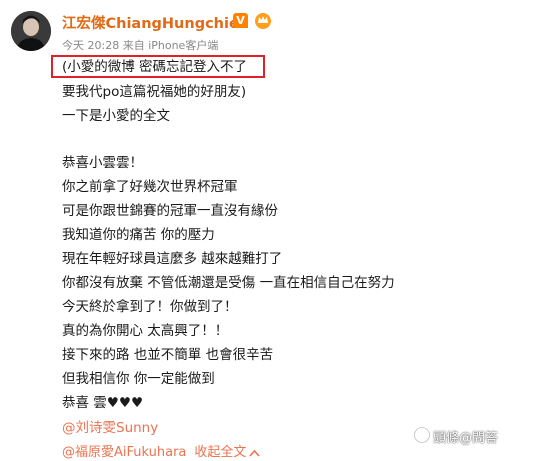  Describe the element at coordinates (138, 379) in the screenshot. I see `post-line: 但我相信你 你一定能做到` at that location.